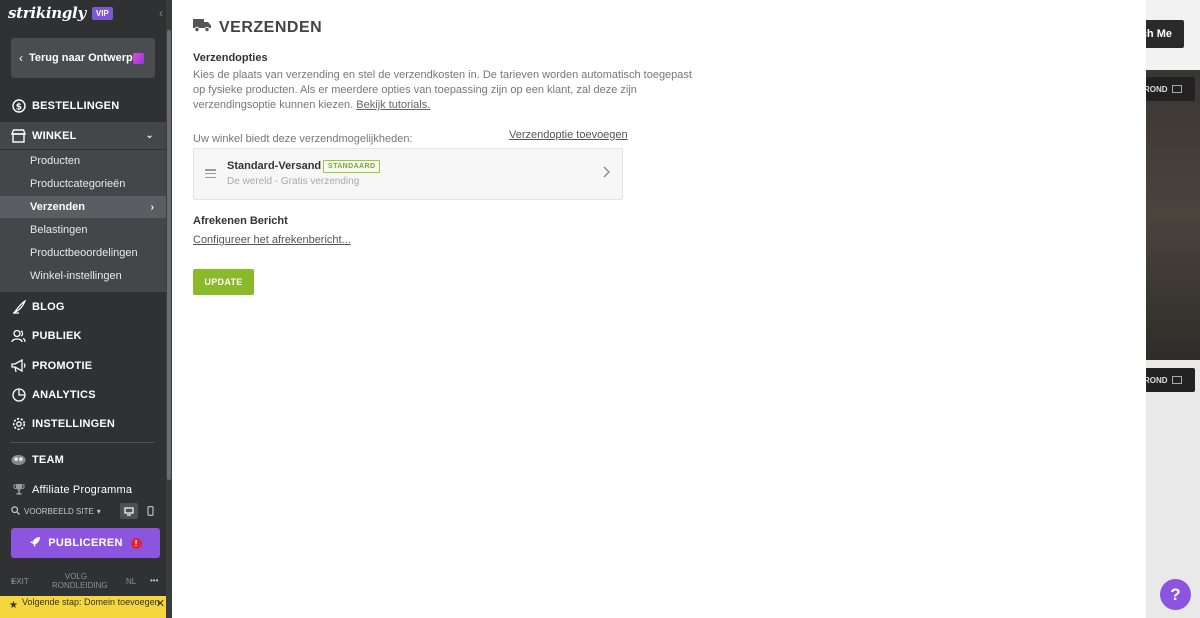  Describe the element at coordinates (274, 166) in the screenshot. I see `shipping-option-name: Standard-Versand` at that location.